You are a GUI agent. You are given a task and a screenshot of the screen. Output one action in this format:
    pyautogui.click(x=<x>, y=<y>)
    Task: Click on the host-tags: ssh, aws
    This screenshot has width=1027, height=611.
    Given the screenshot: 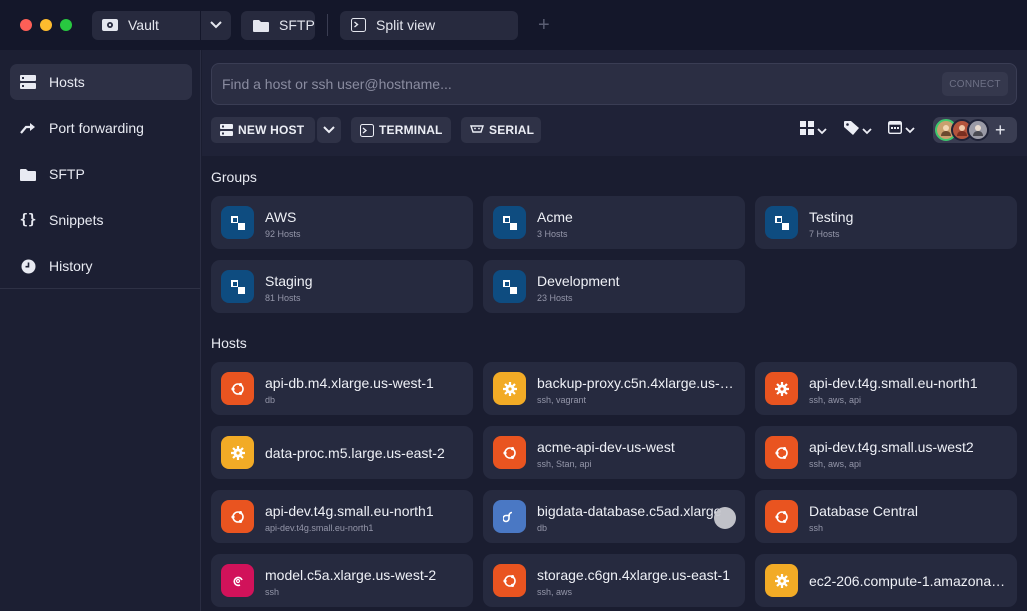 What is the action you would take?
    pyautogui.click(x=555, y=592)
    